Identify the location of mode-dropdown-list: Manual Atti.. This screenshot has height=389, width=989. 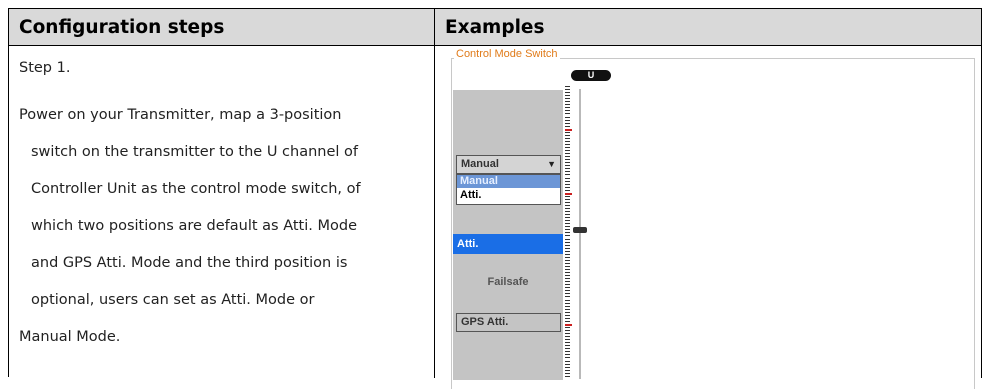
(508, 189).